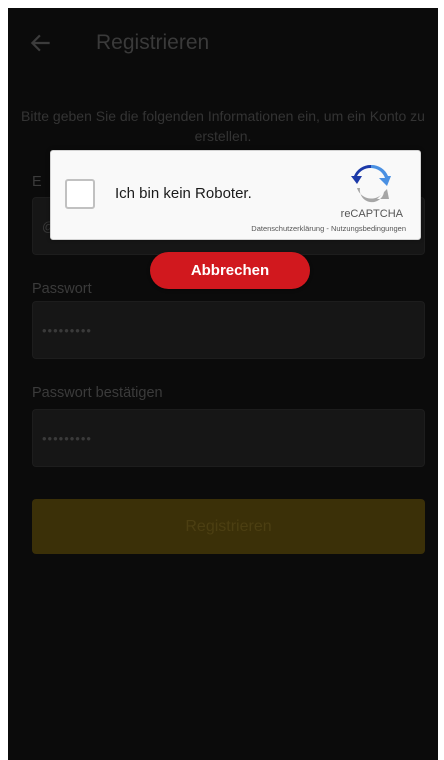 The image size is (444, 760). I want to click on recaptcha-logo-icon, so click(371, 183).